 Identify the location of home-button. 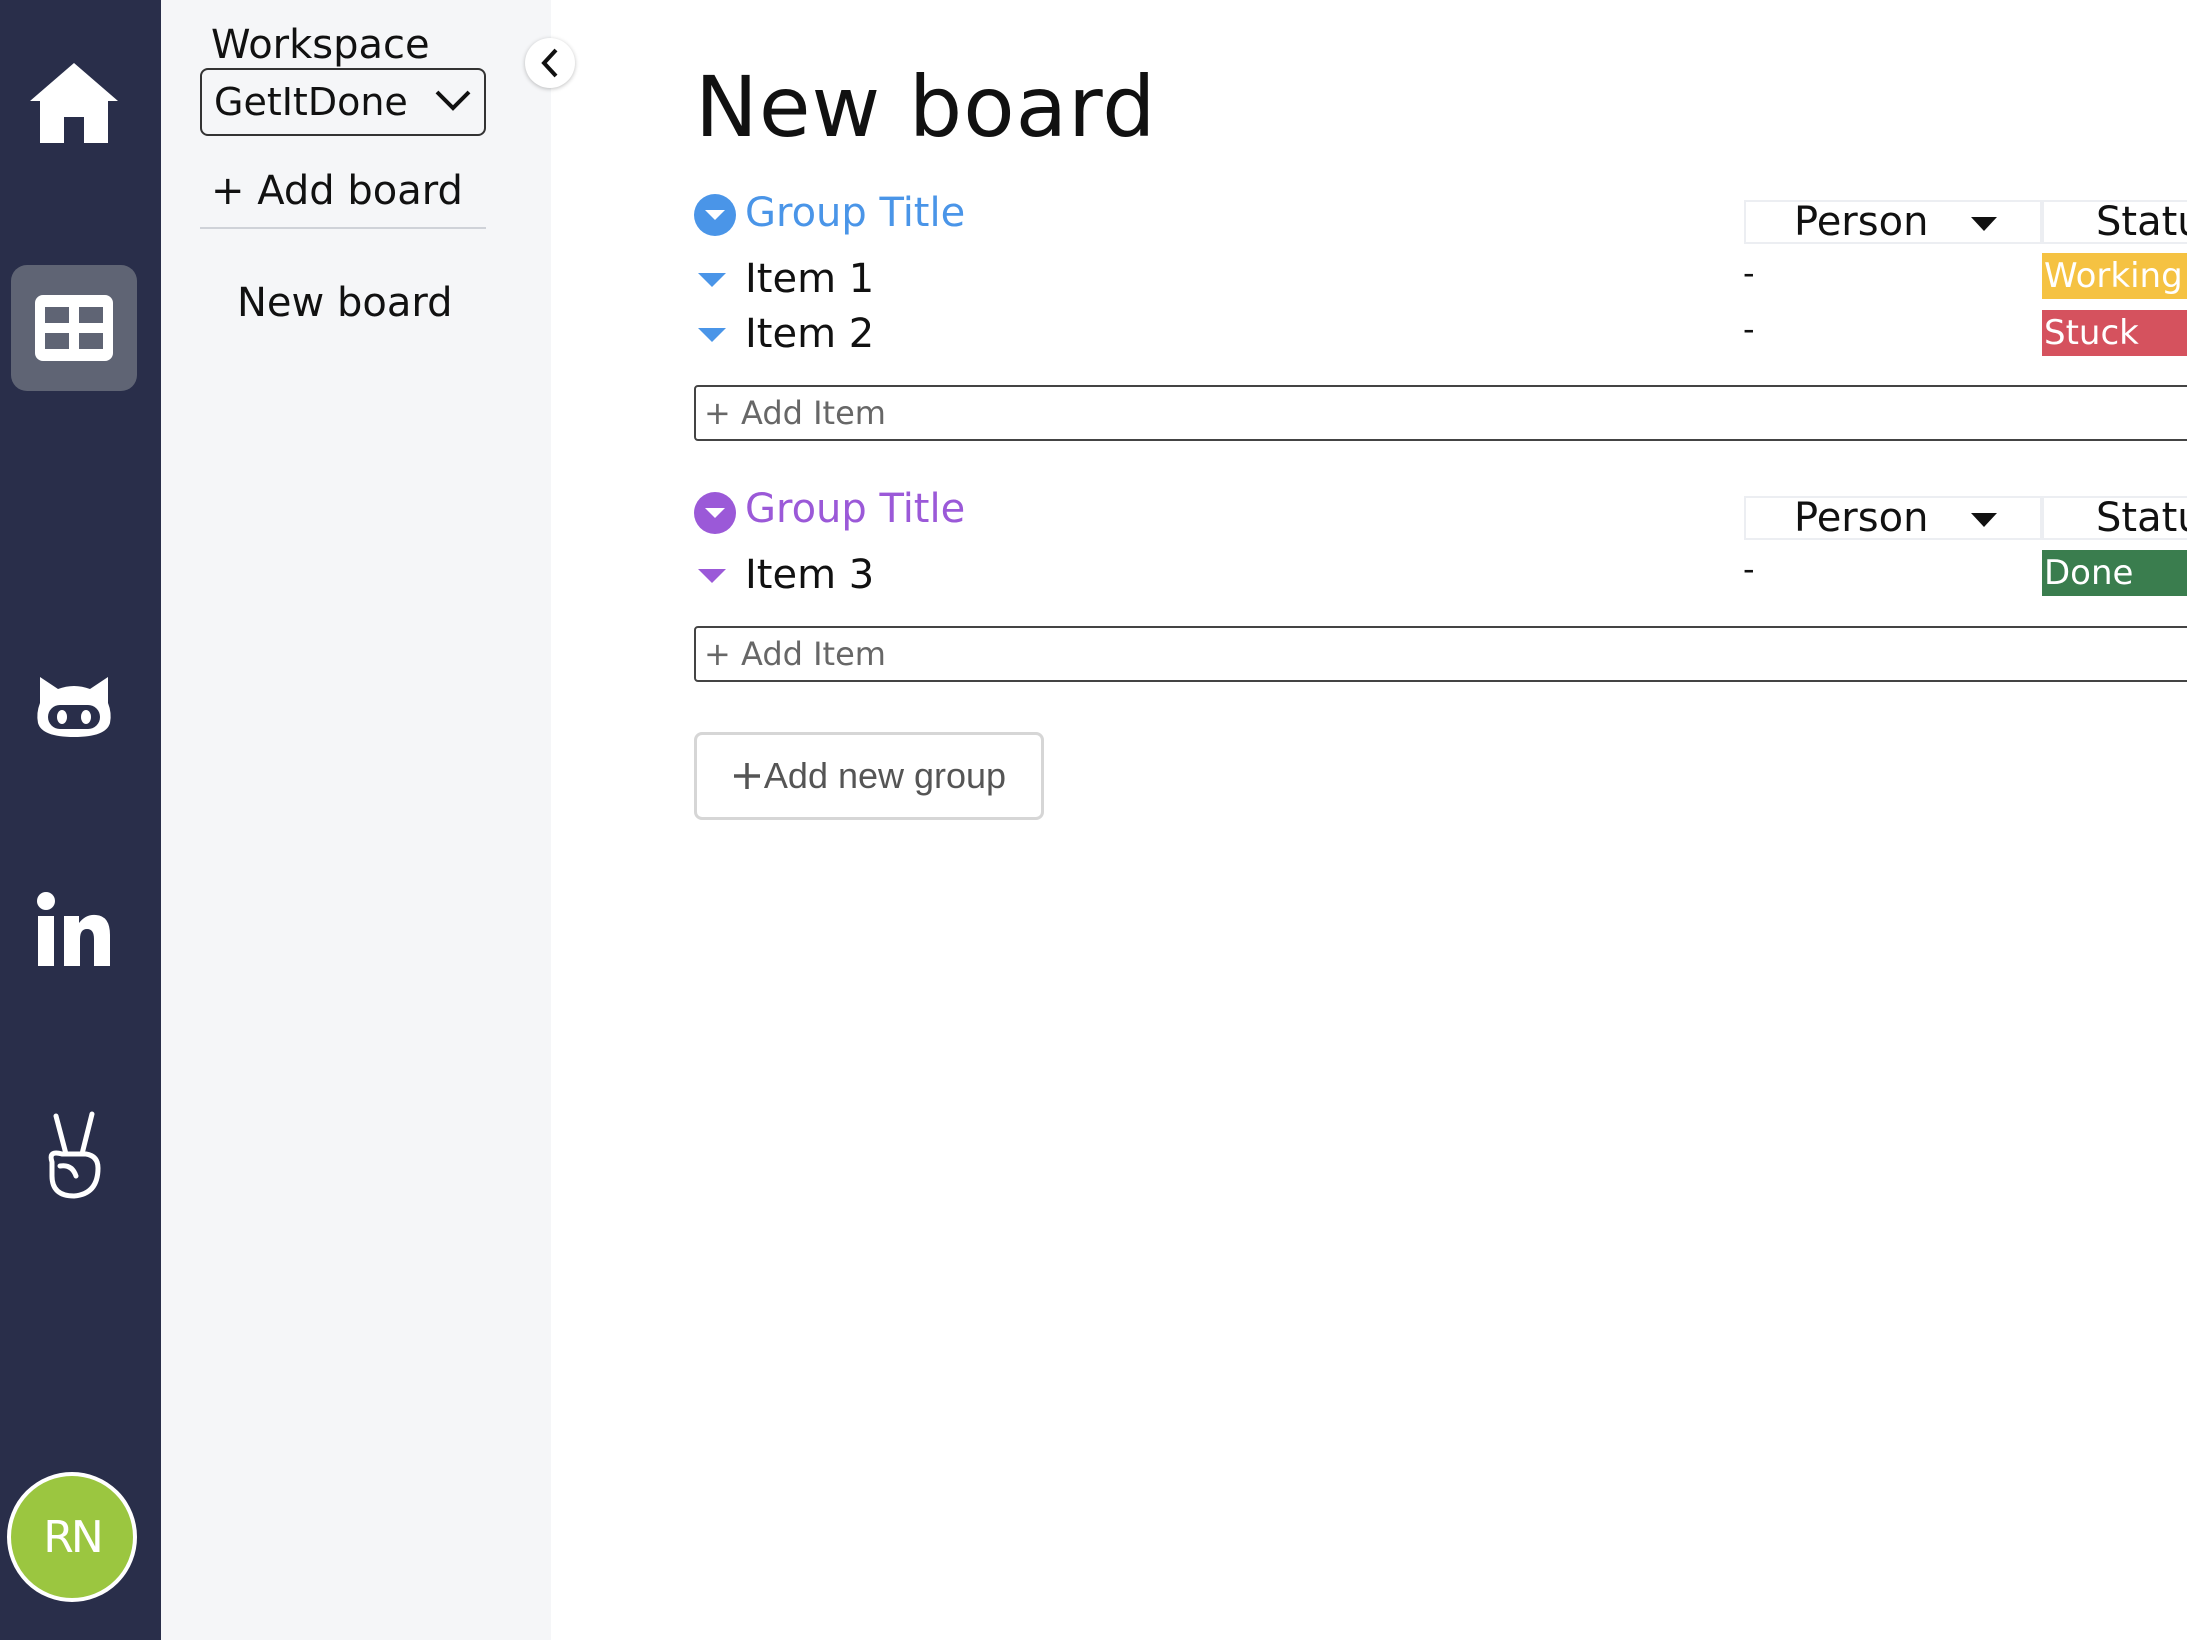
(74, 103).